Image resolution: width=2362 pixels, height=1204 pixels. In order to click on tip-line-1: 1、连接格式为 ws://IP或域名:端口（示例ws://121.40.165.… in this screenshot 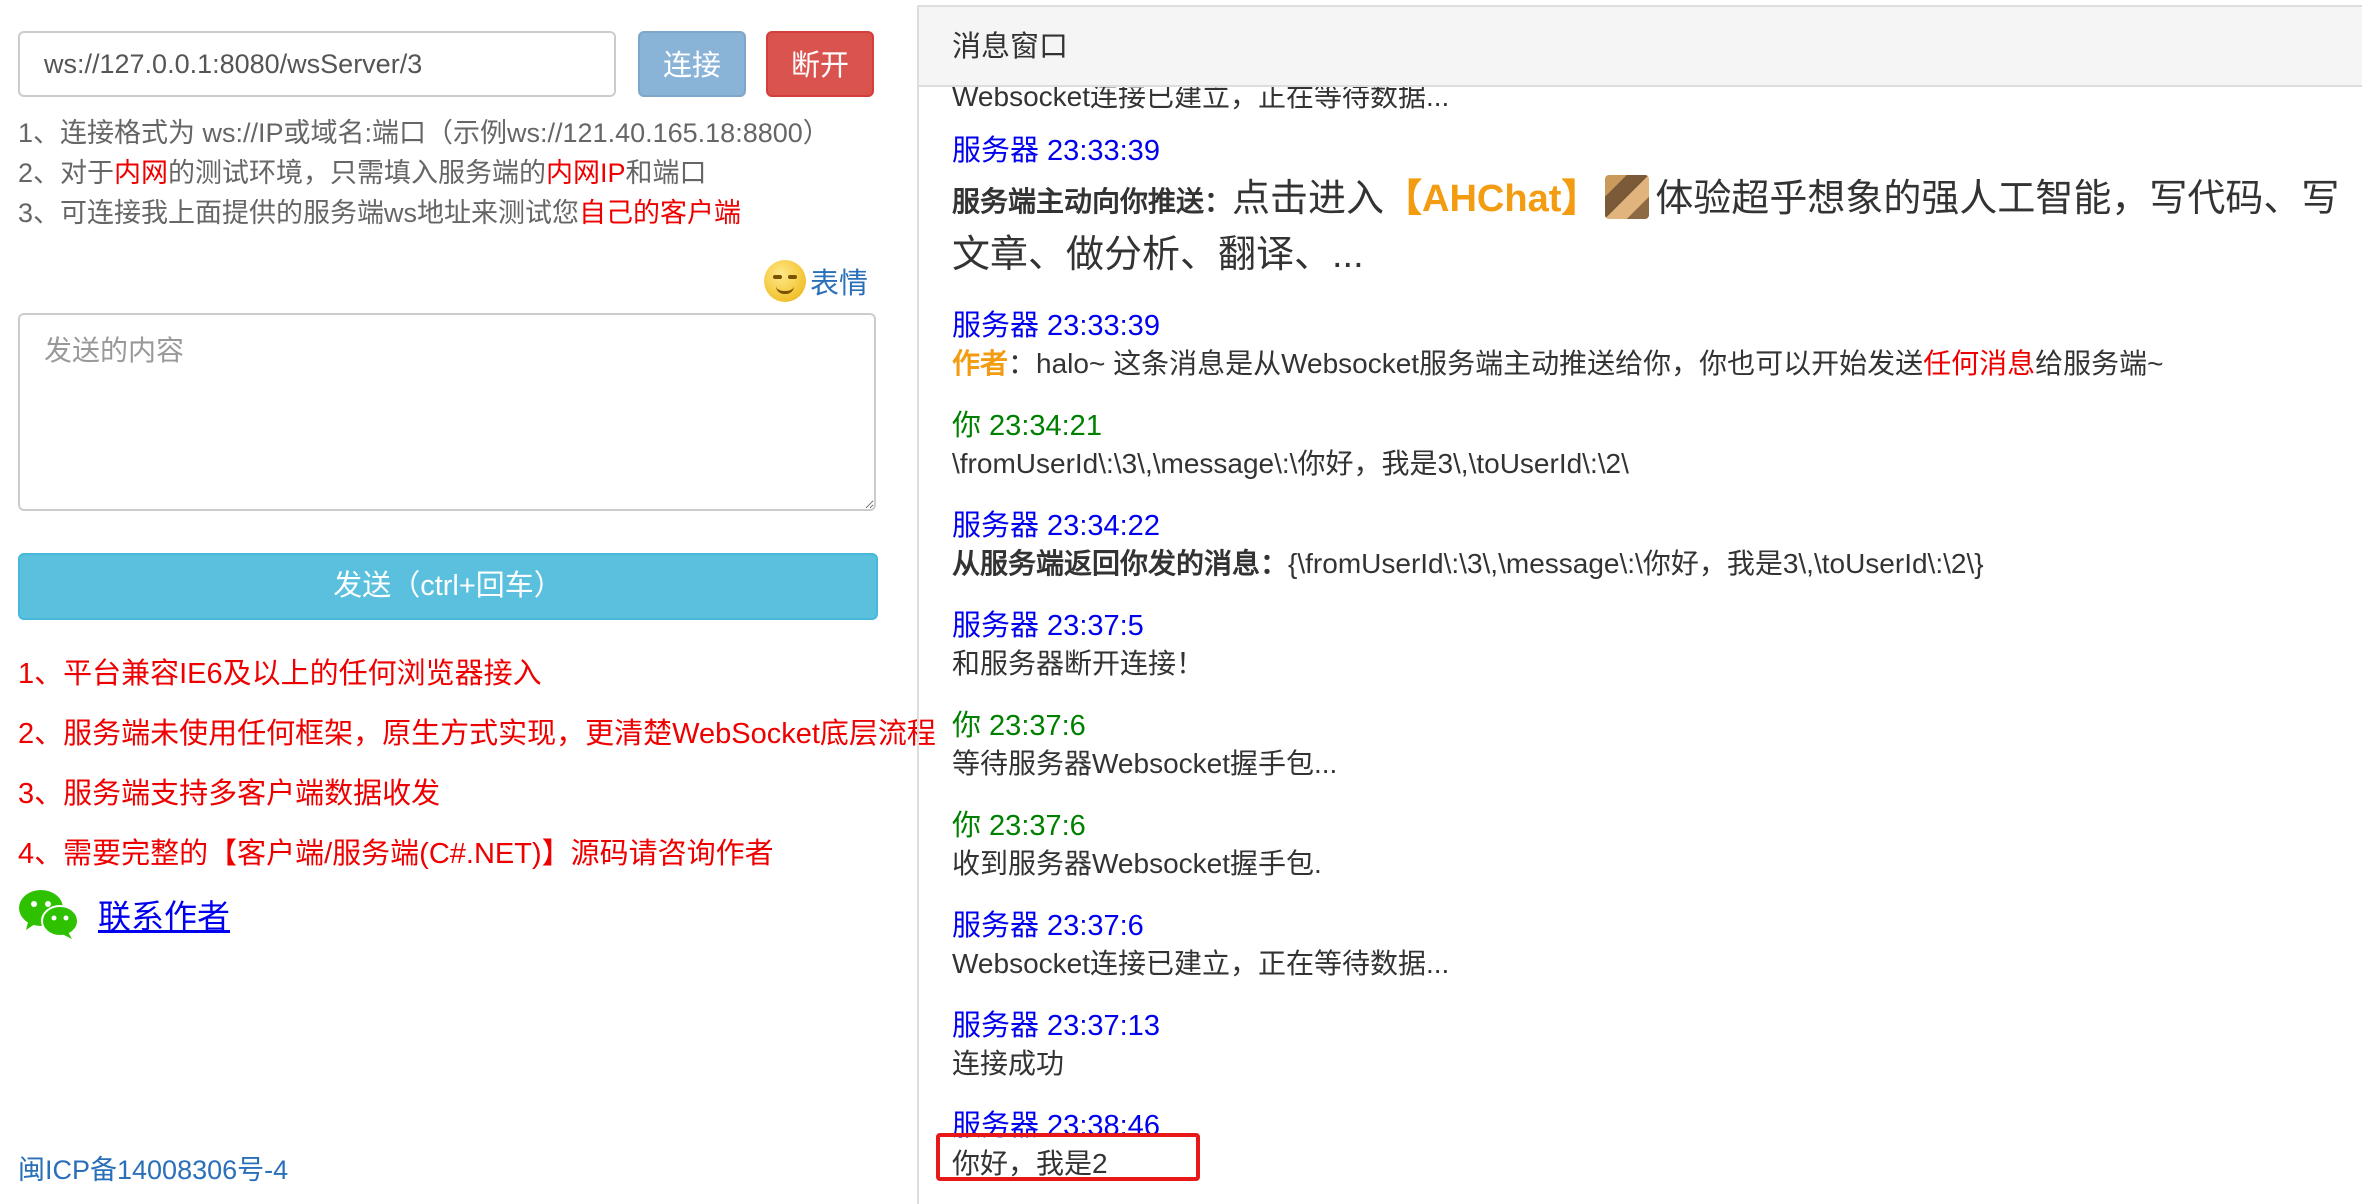, I will do `click(424, 133)`.